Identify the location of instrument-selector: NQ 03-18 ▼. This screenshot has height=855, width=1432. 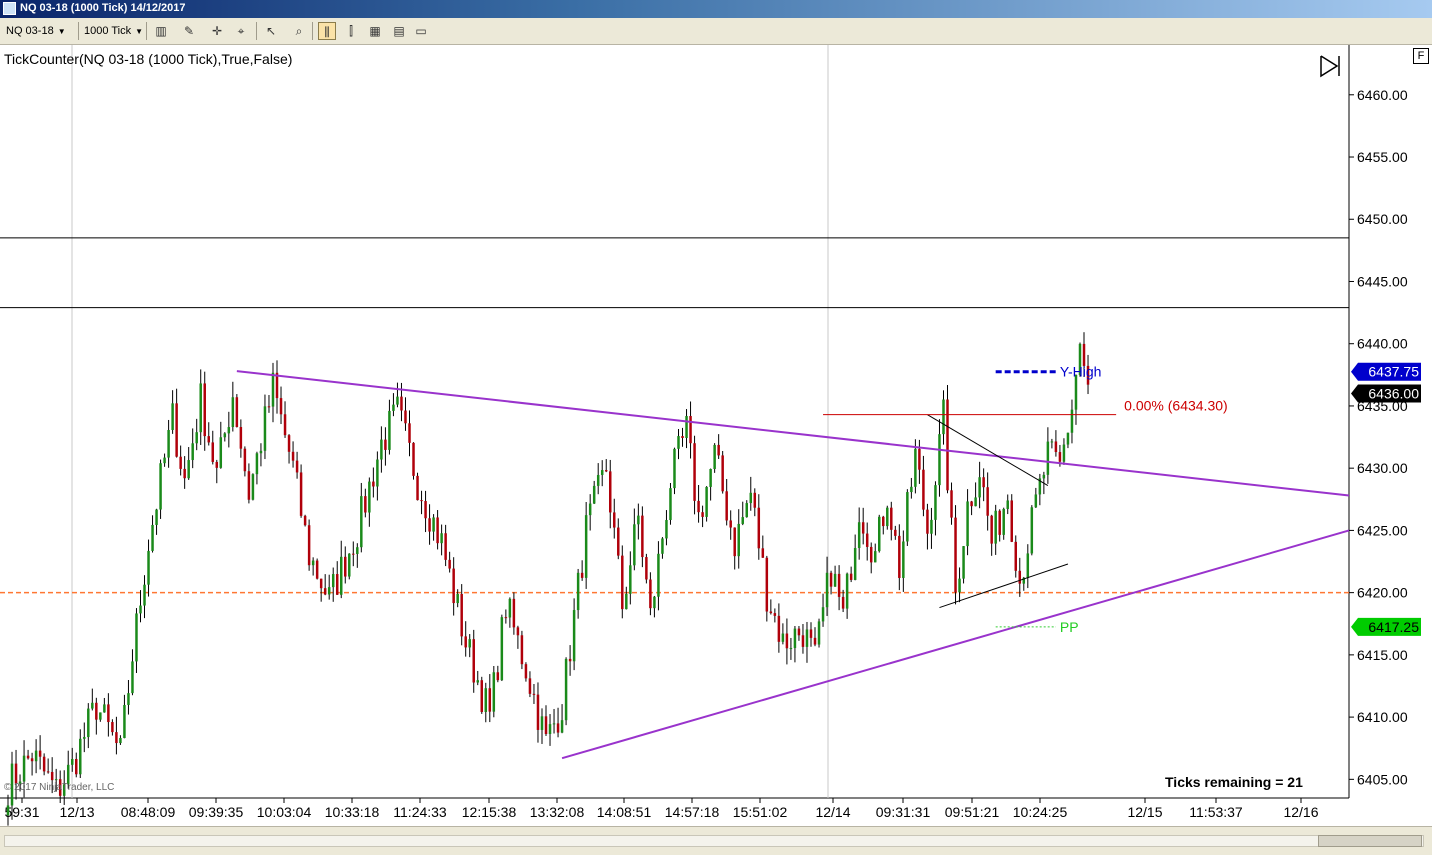
(36, 31).